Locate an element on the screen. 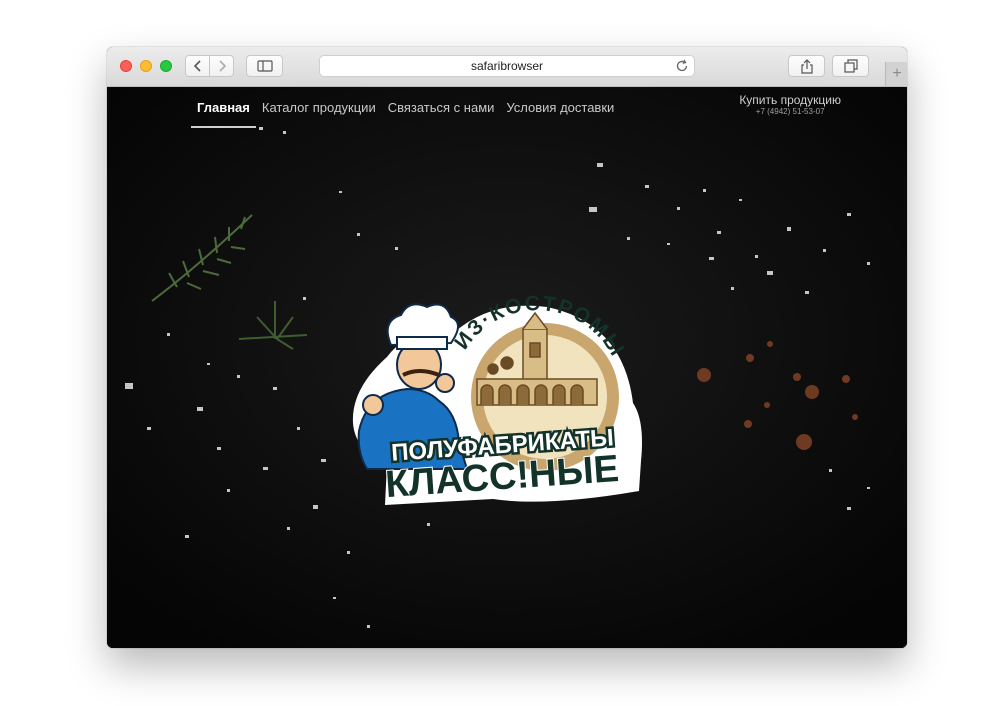 Image resolution: width=1000 pixels, height=706 pixels. chevron-right-icon is located at coordinates (222, 66).